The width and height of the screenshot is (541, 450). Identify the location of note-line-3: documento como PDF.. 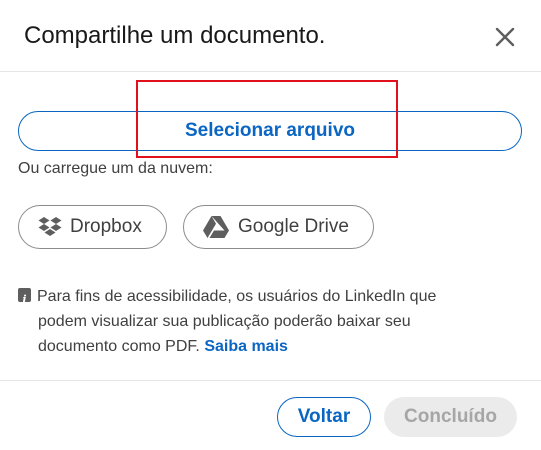
(119, 346).